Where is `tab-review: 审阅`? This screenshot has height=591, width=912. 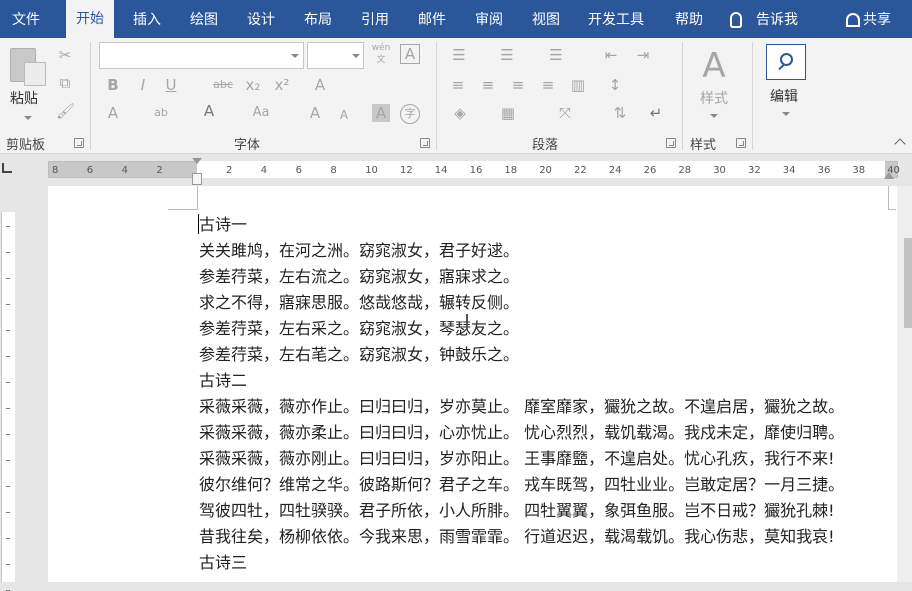 tab-review: 审阅 is located at coordinates (489, 20).